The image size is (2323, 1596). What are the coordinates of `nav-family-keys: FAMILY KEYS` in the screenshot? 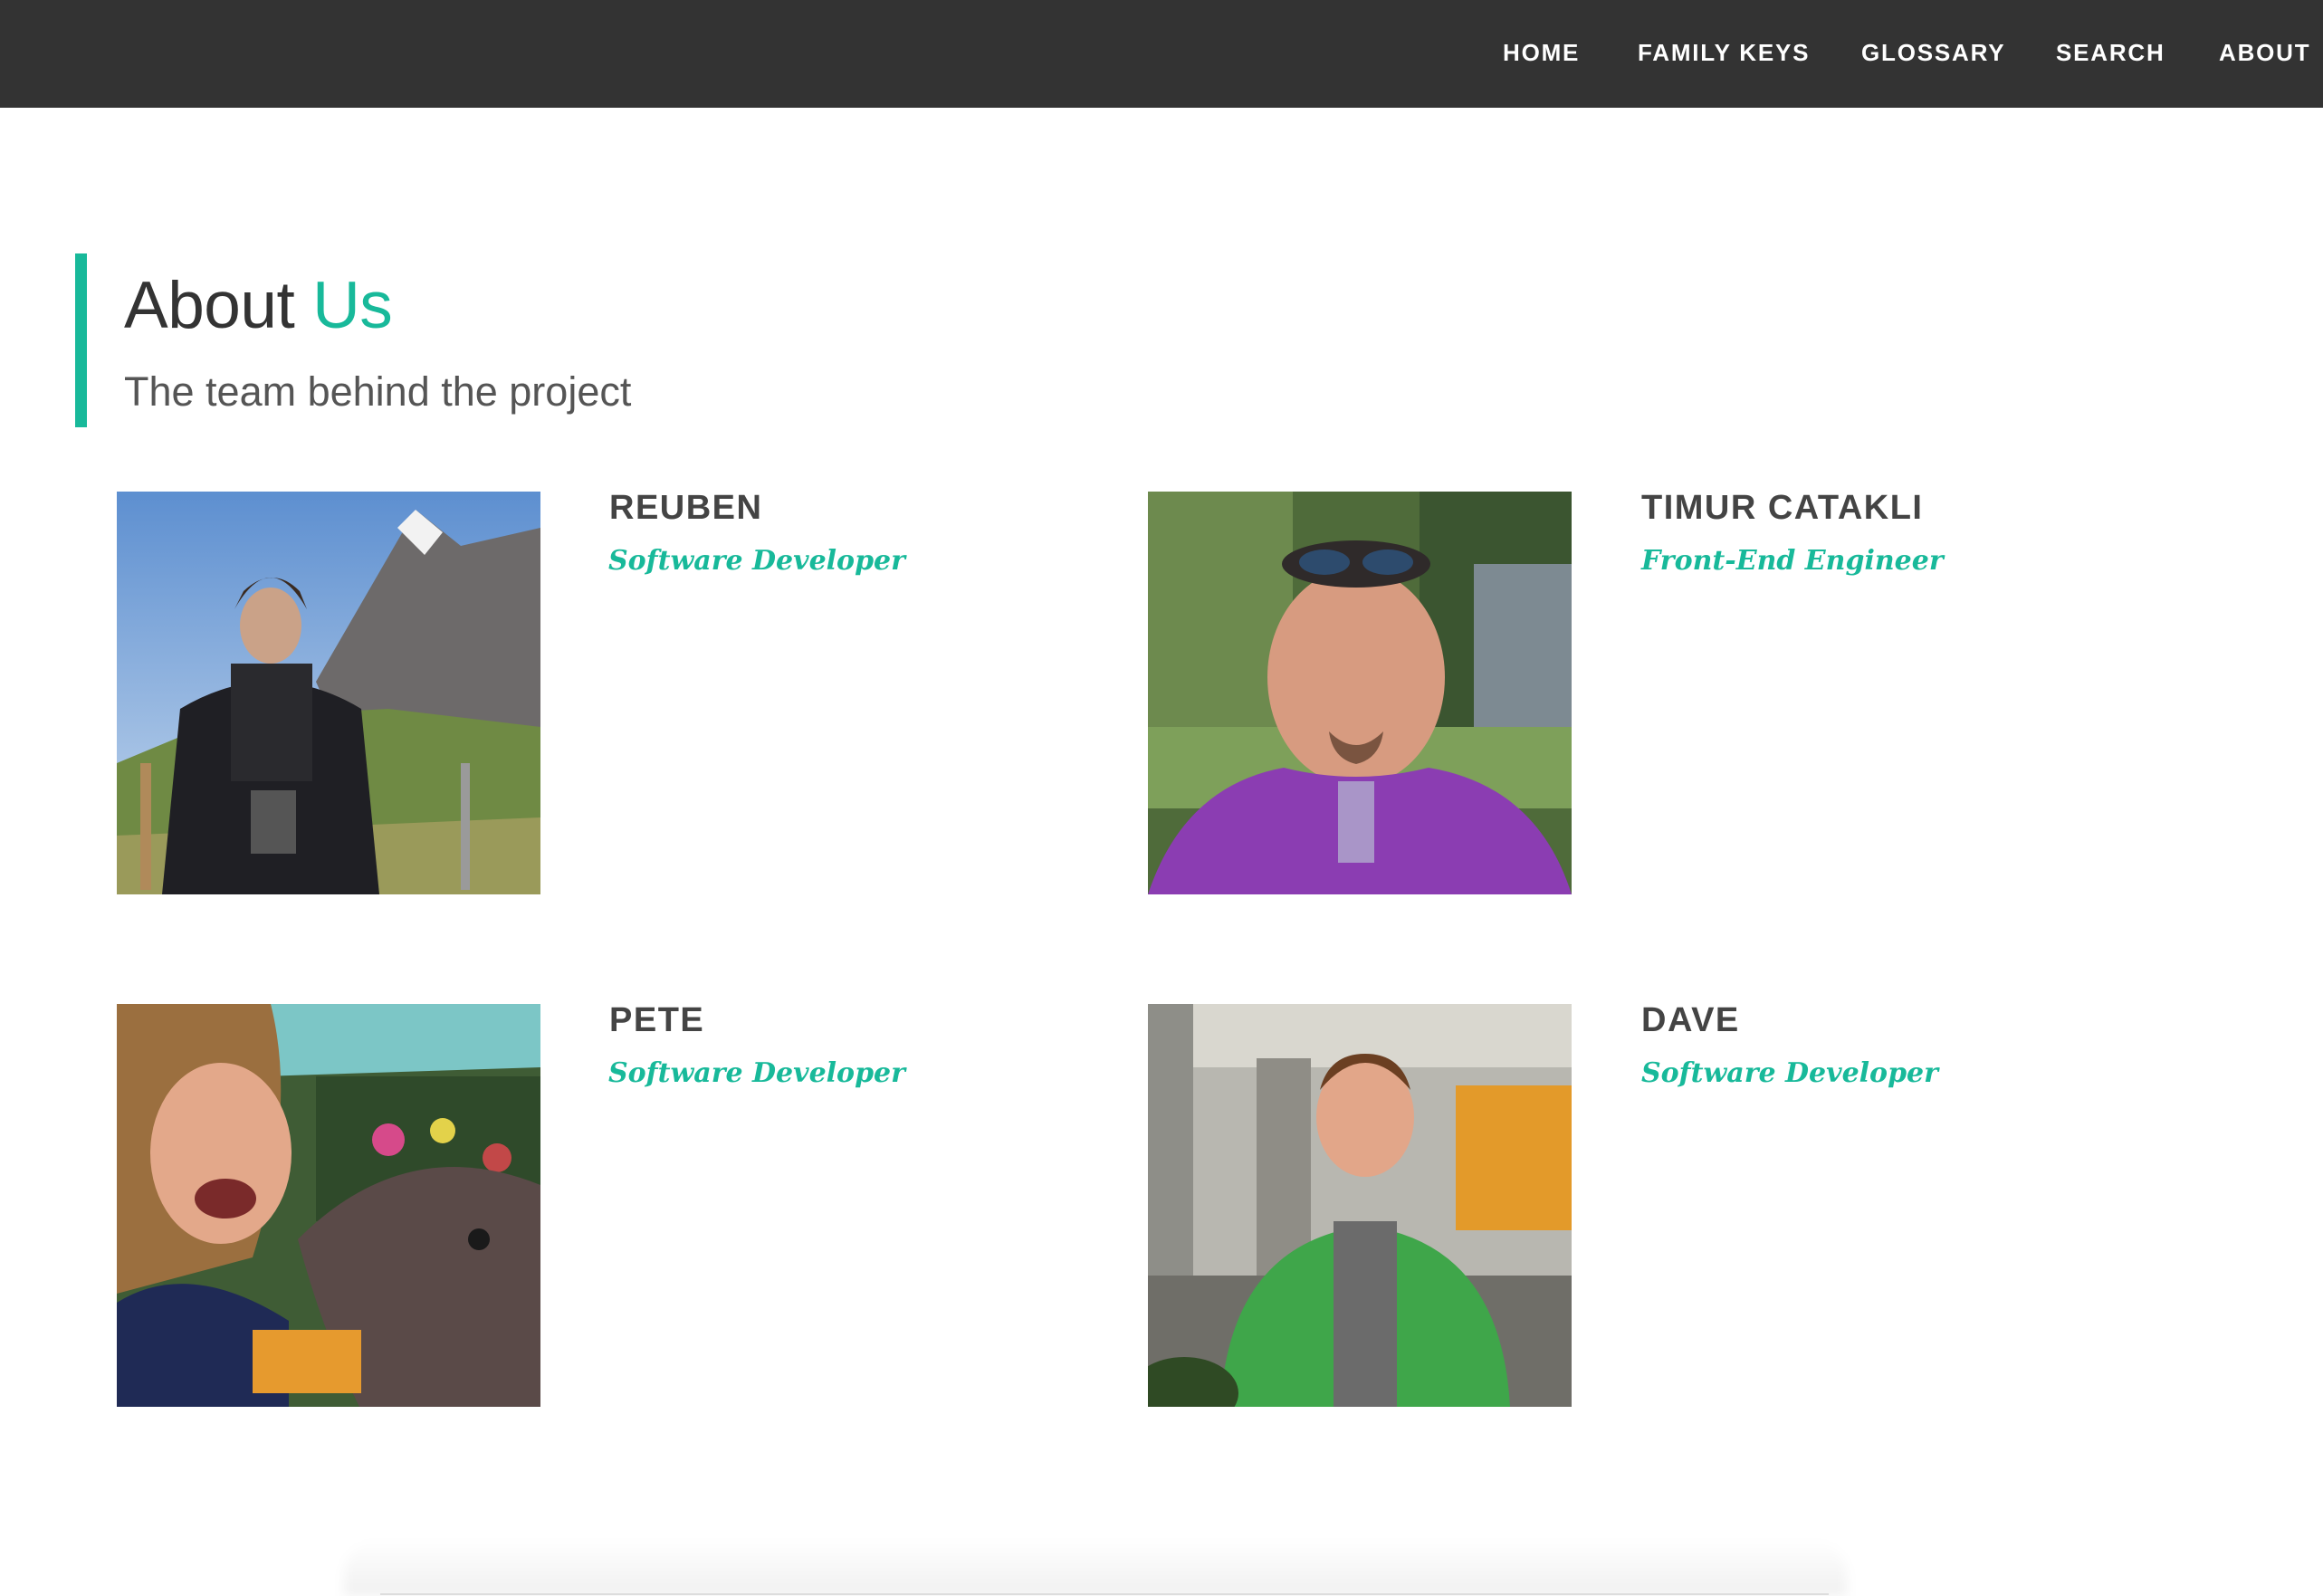 It's located at (1724, 52).